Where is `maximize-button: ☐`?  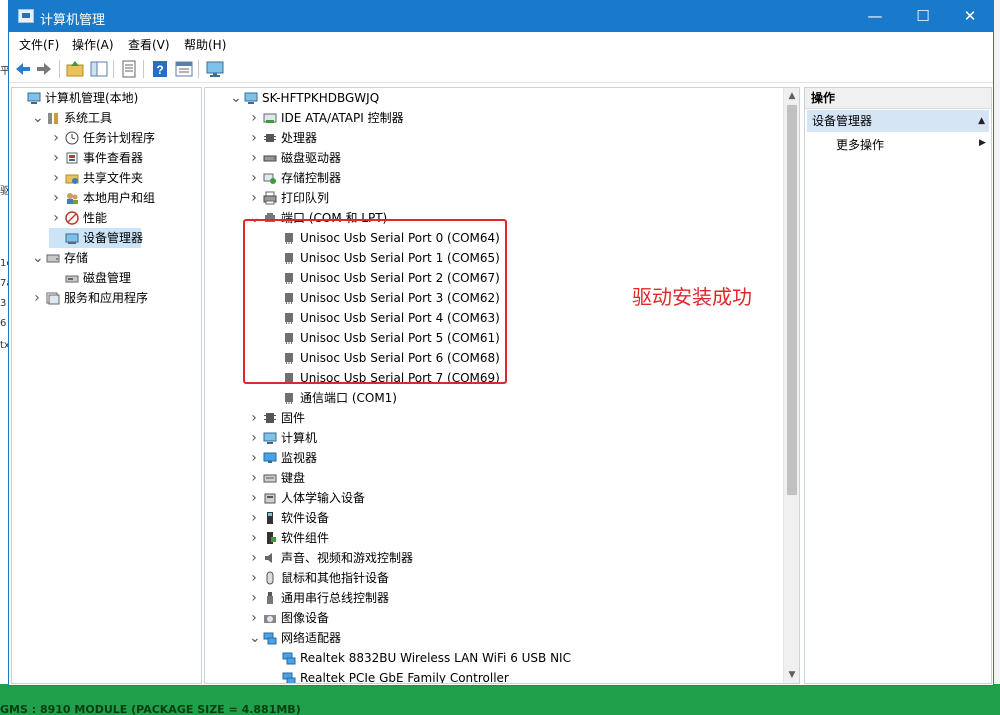
maximize-button: ☐ is located at coordinates (923, 16).